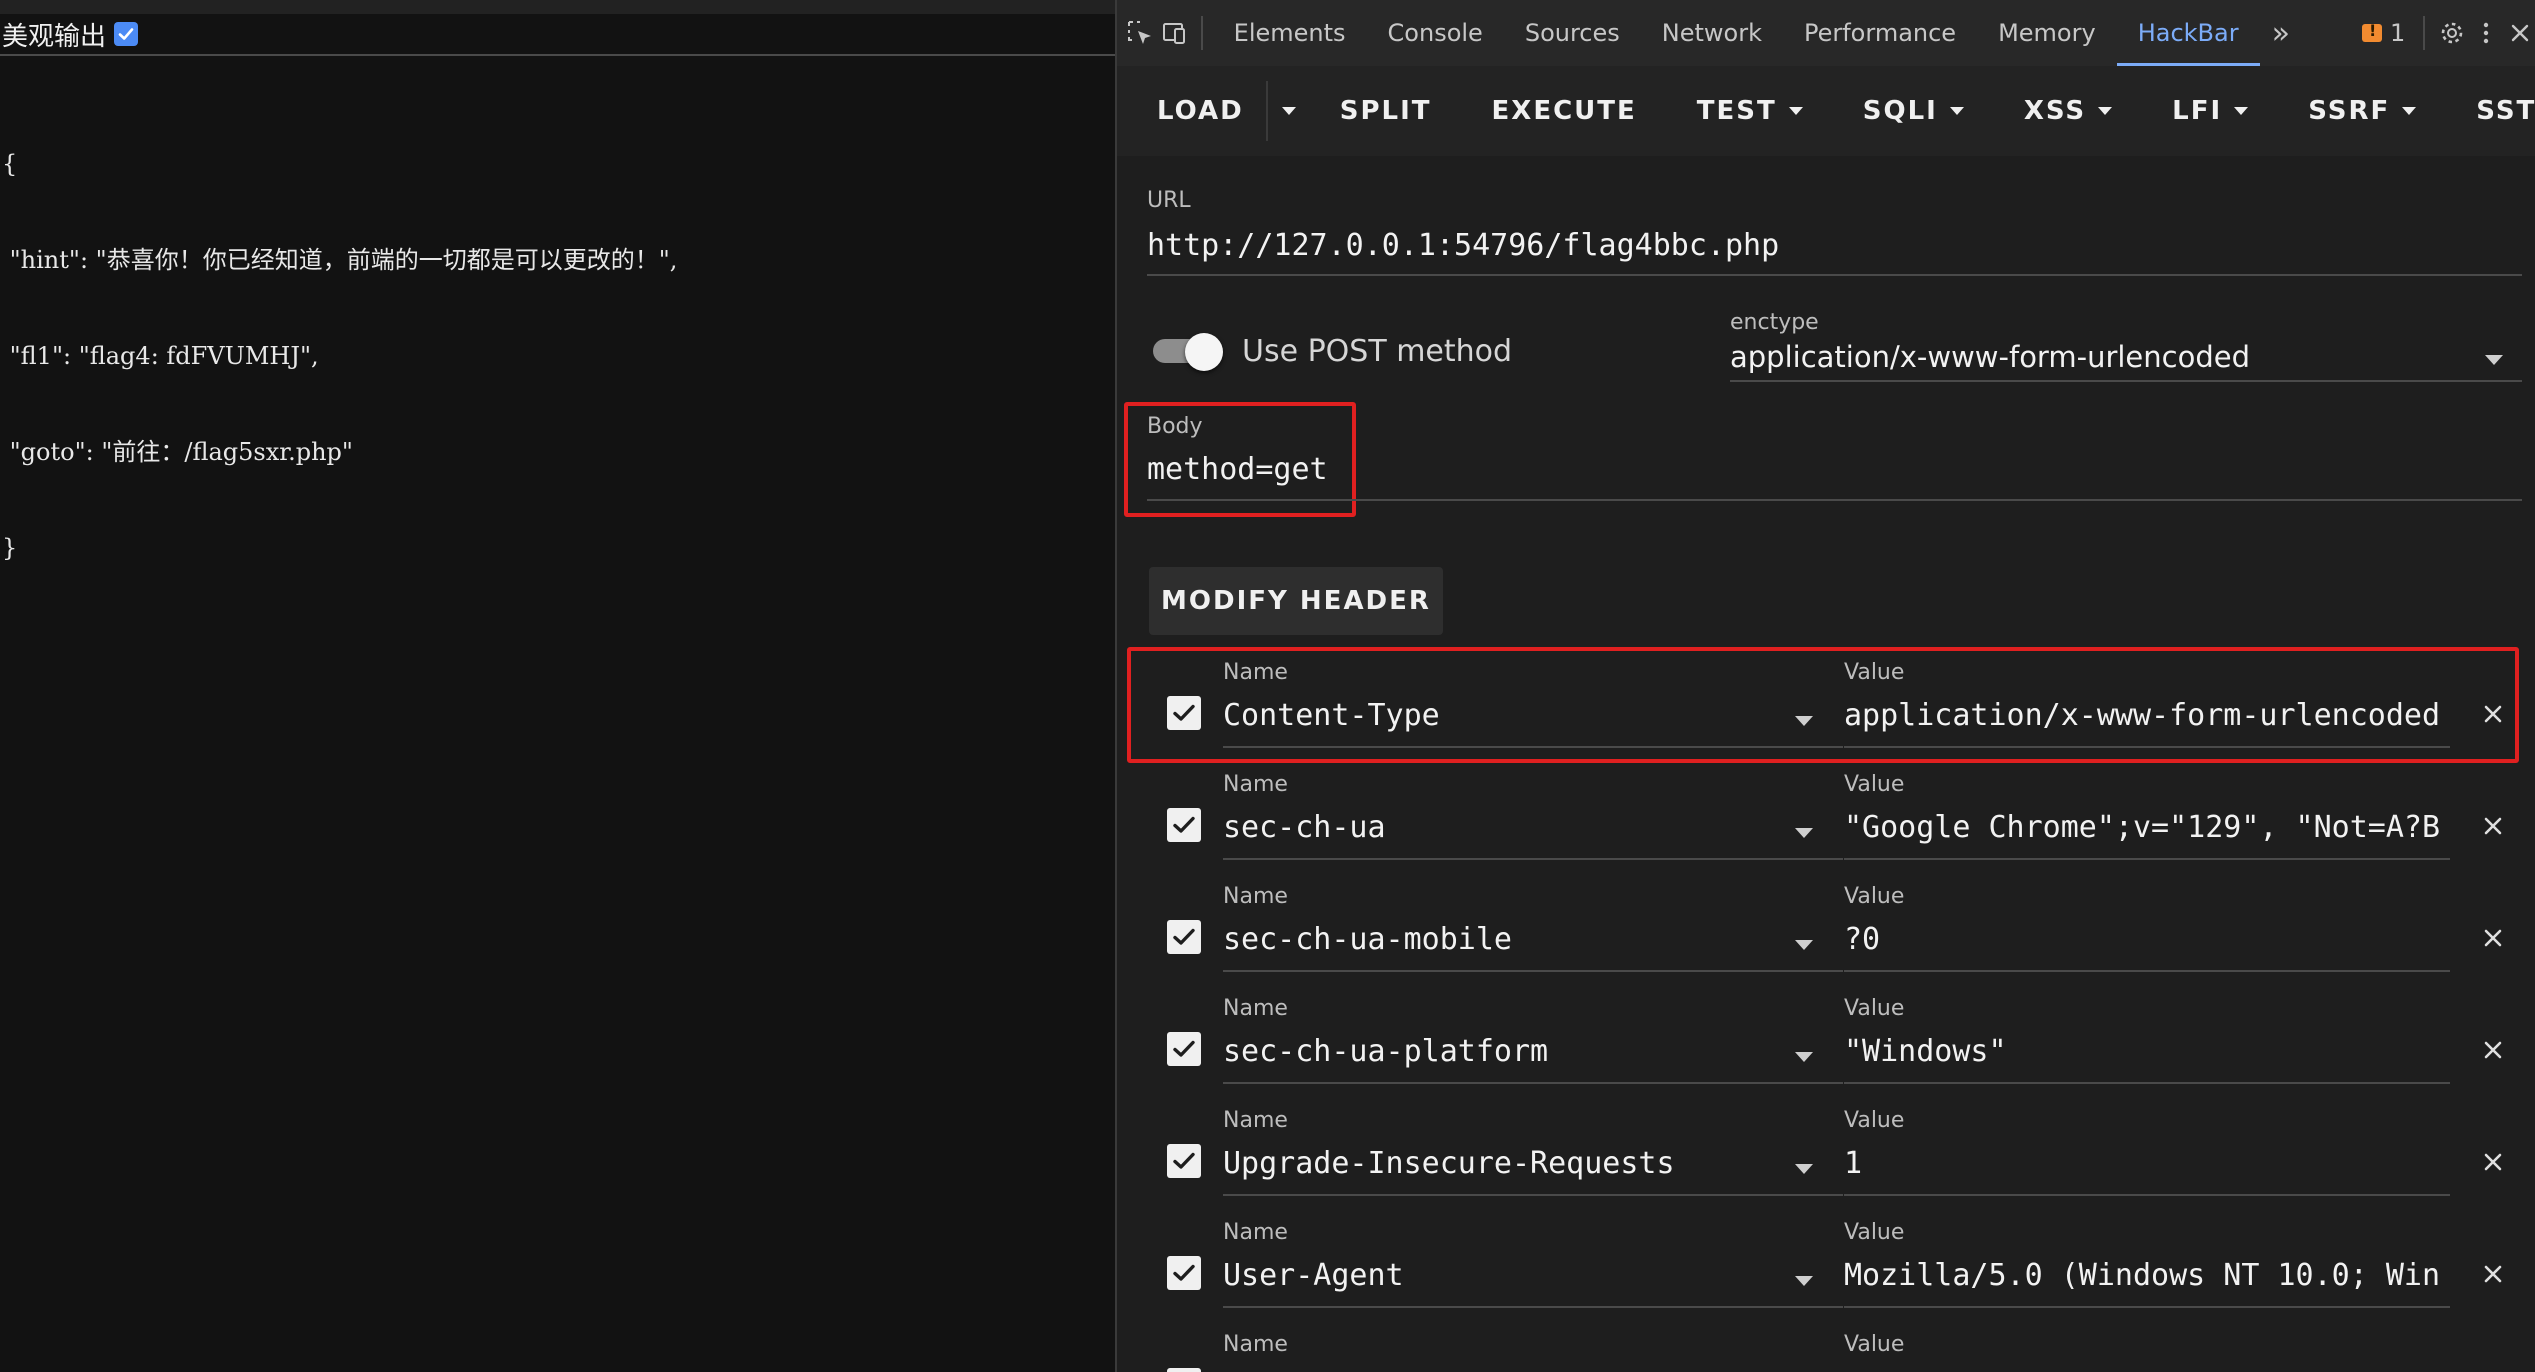 The image size is (2535, 1372). I want to click on device-toggle-icon, so click(1174, 33).